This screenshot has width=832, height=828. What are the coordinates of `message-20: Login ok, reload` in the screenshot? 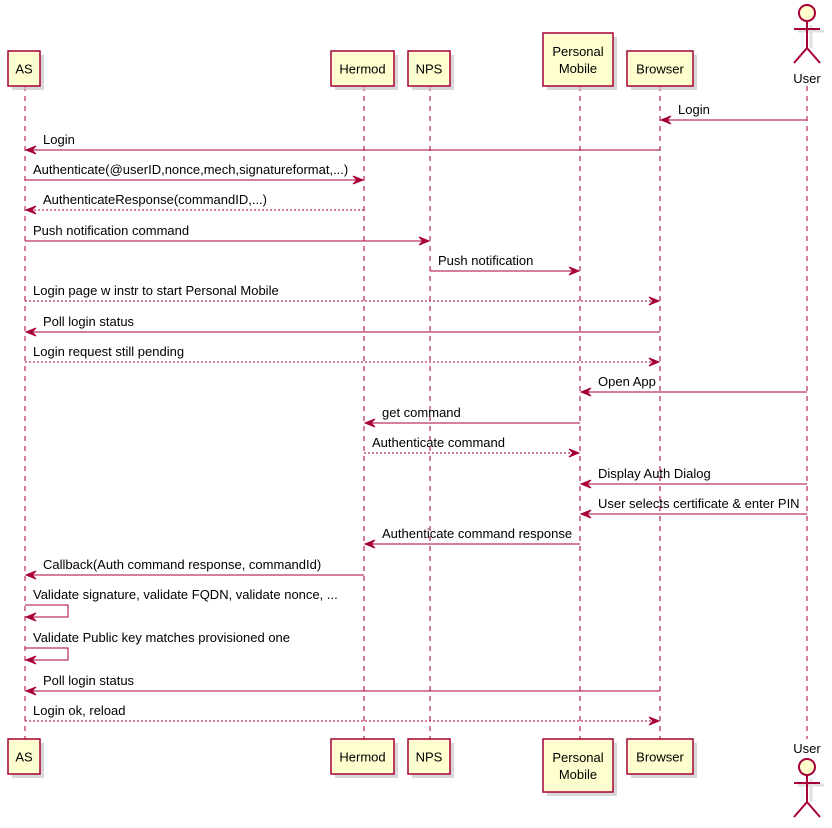 It's located at (343, 714).